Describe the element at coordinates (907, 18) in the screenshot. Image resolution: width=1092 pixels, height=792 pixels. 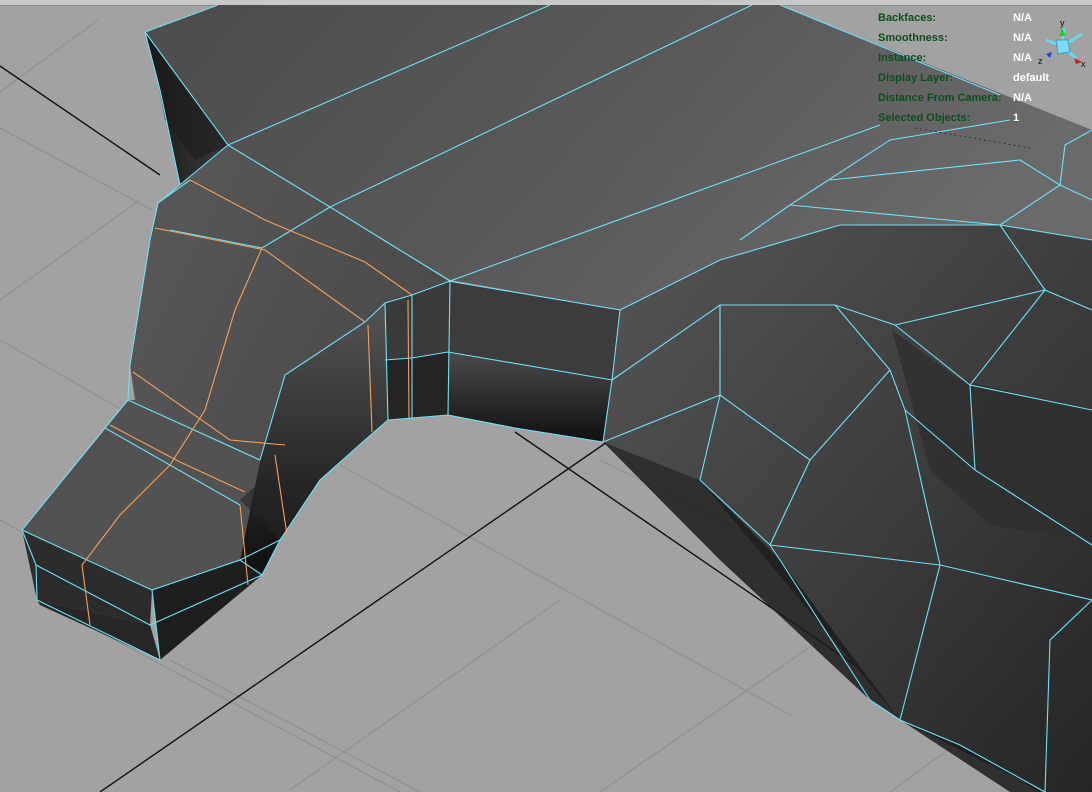
I see `hud-label: Backfaces:` at that location.